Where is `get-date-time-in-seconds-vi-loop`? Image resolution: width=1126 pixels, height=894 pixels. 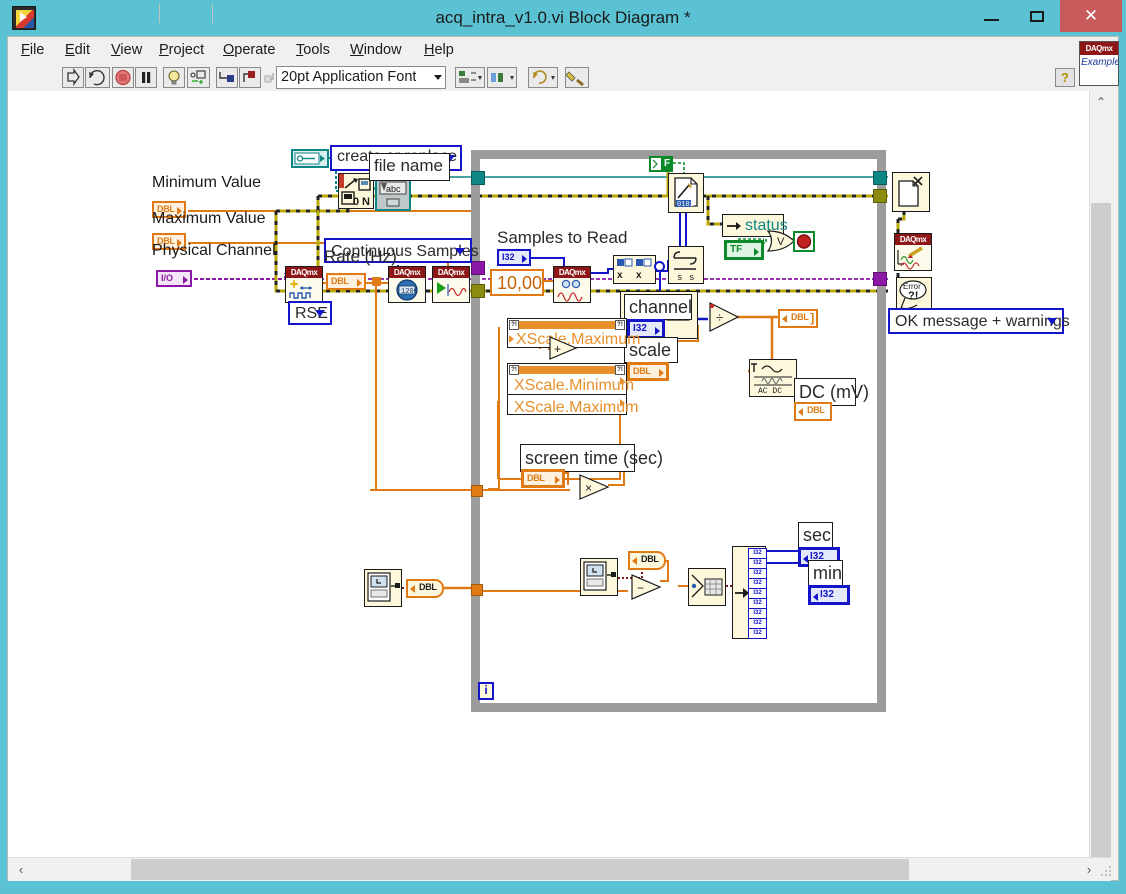 get-date-time-in-seconds-vi-loop is located at coordinates (599, 577).